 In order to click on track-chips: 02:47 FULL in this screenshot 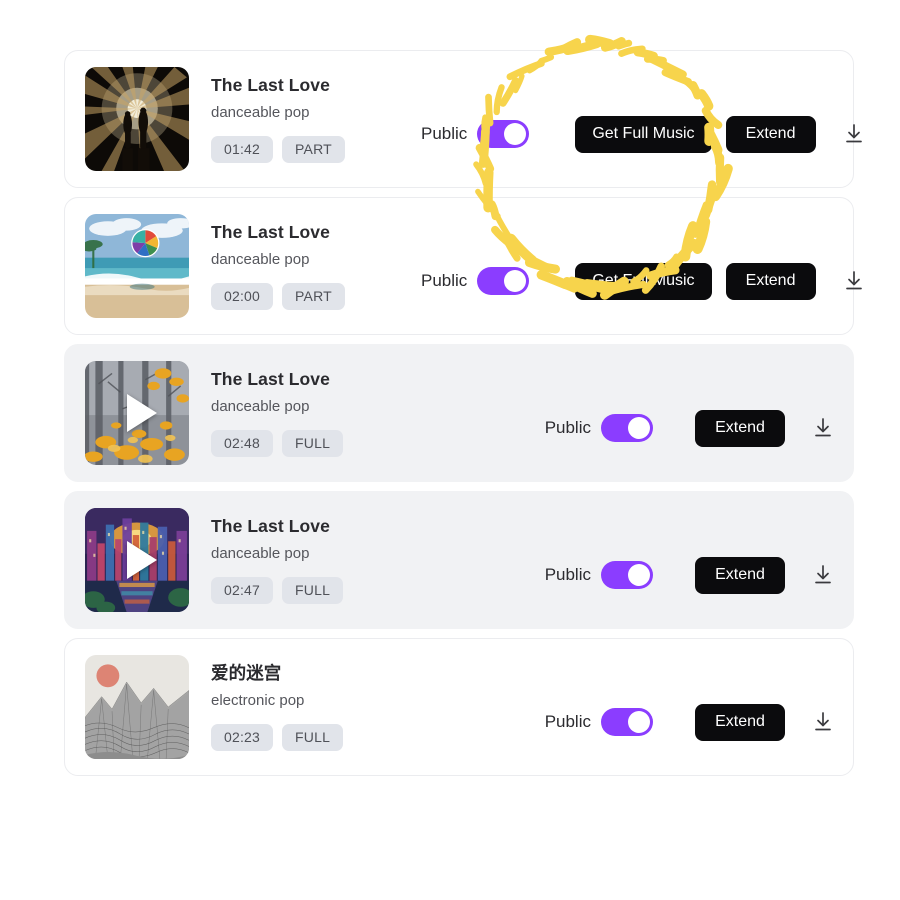, I will do `click(316, 590)`.